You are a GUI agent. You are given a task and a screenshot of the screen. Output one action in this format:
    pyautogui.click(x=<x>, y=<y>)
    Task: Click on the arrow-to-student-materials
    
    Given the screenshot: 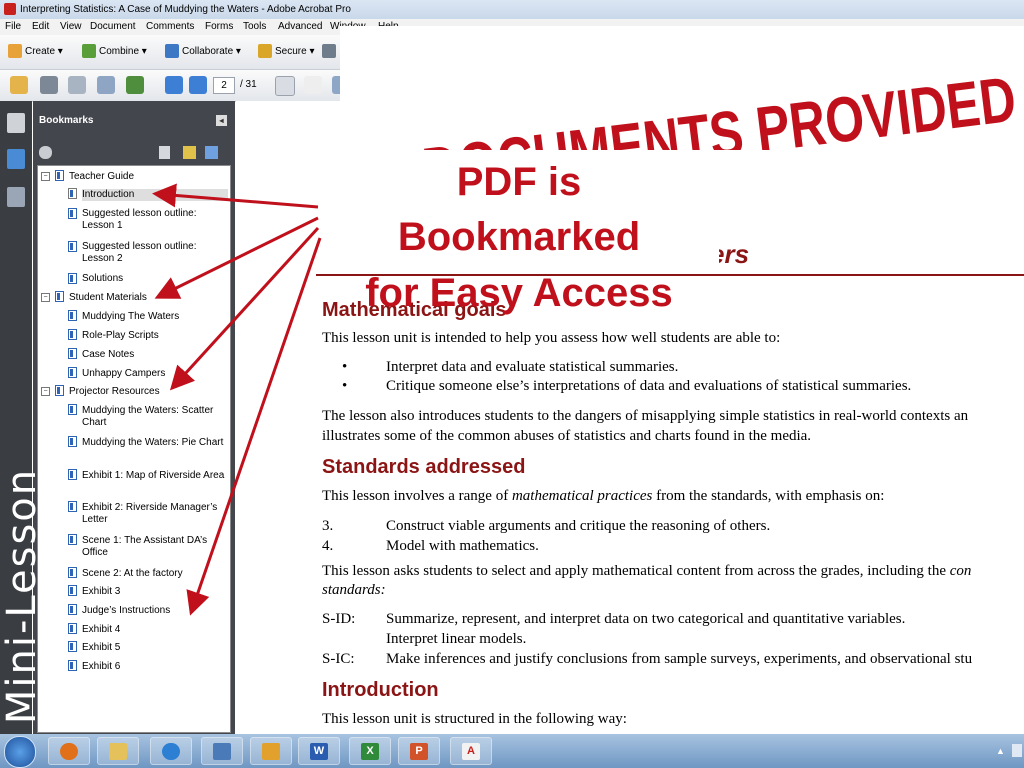 What is the action you would take?
    pyautogui.click(x=236, y=257)
    